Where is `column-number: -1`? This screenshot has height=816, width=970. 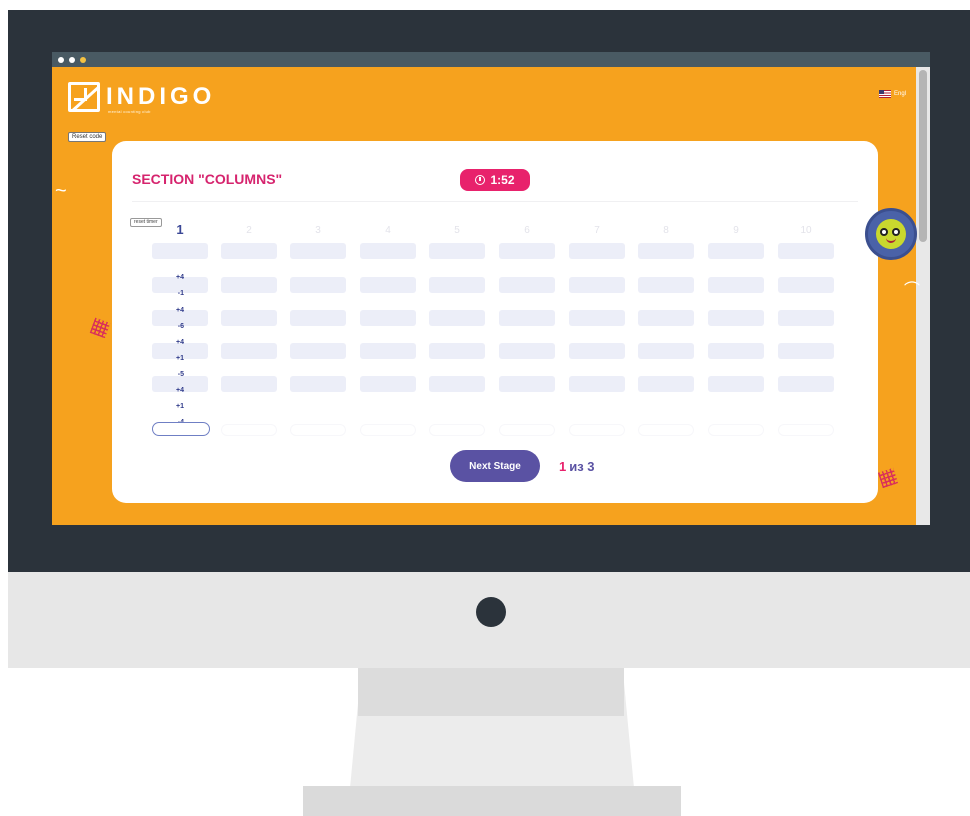
column-number: -1 is located at coordinates (180, 293).